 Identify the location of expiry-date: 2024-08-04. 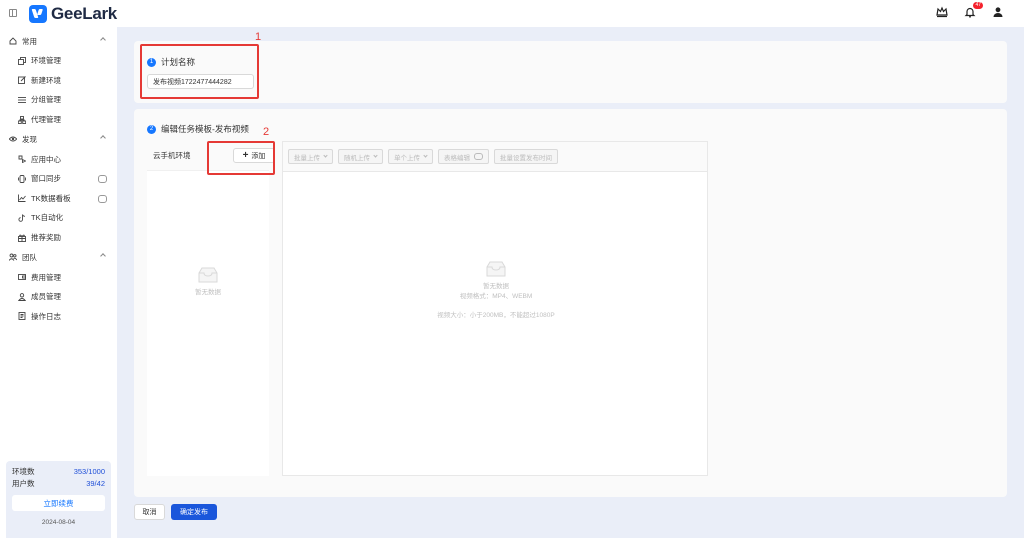
(58, 522).